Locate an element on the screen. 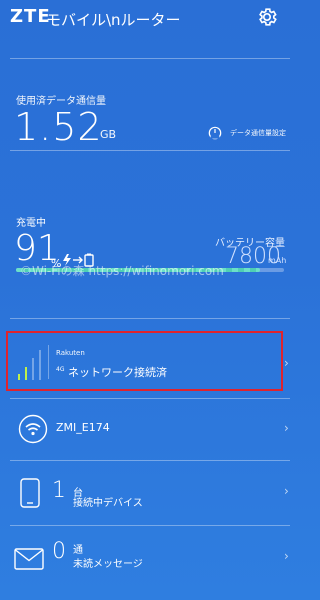 The image size is (320, 600). charging-label: 充電中 is located at coordinates (31, 223).